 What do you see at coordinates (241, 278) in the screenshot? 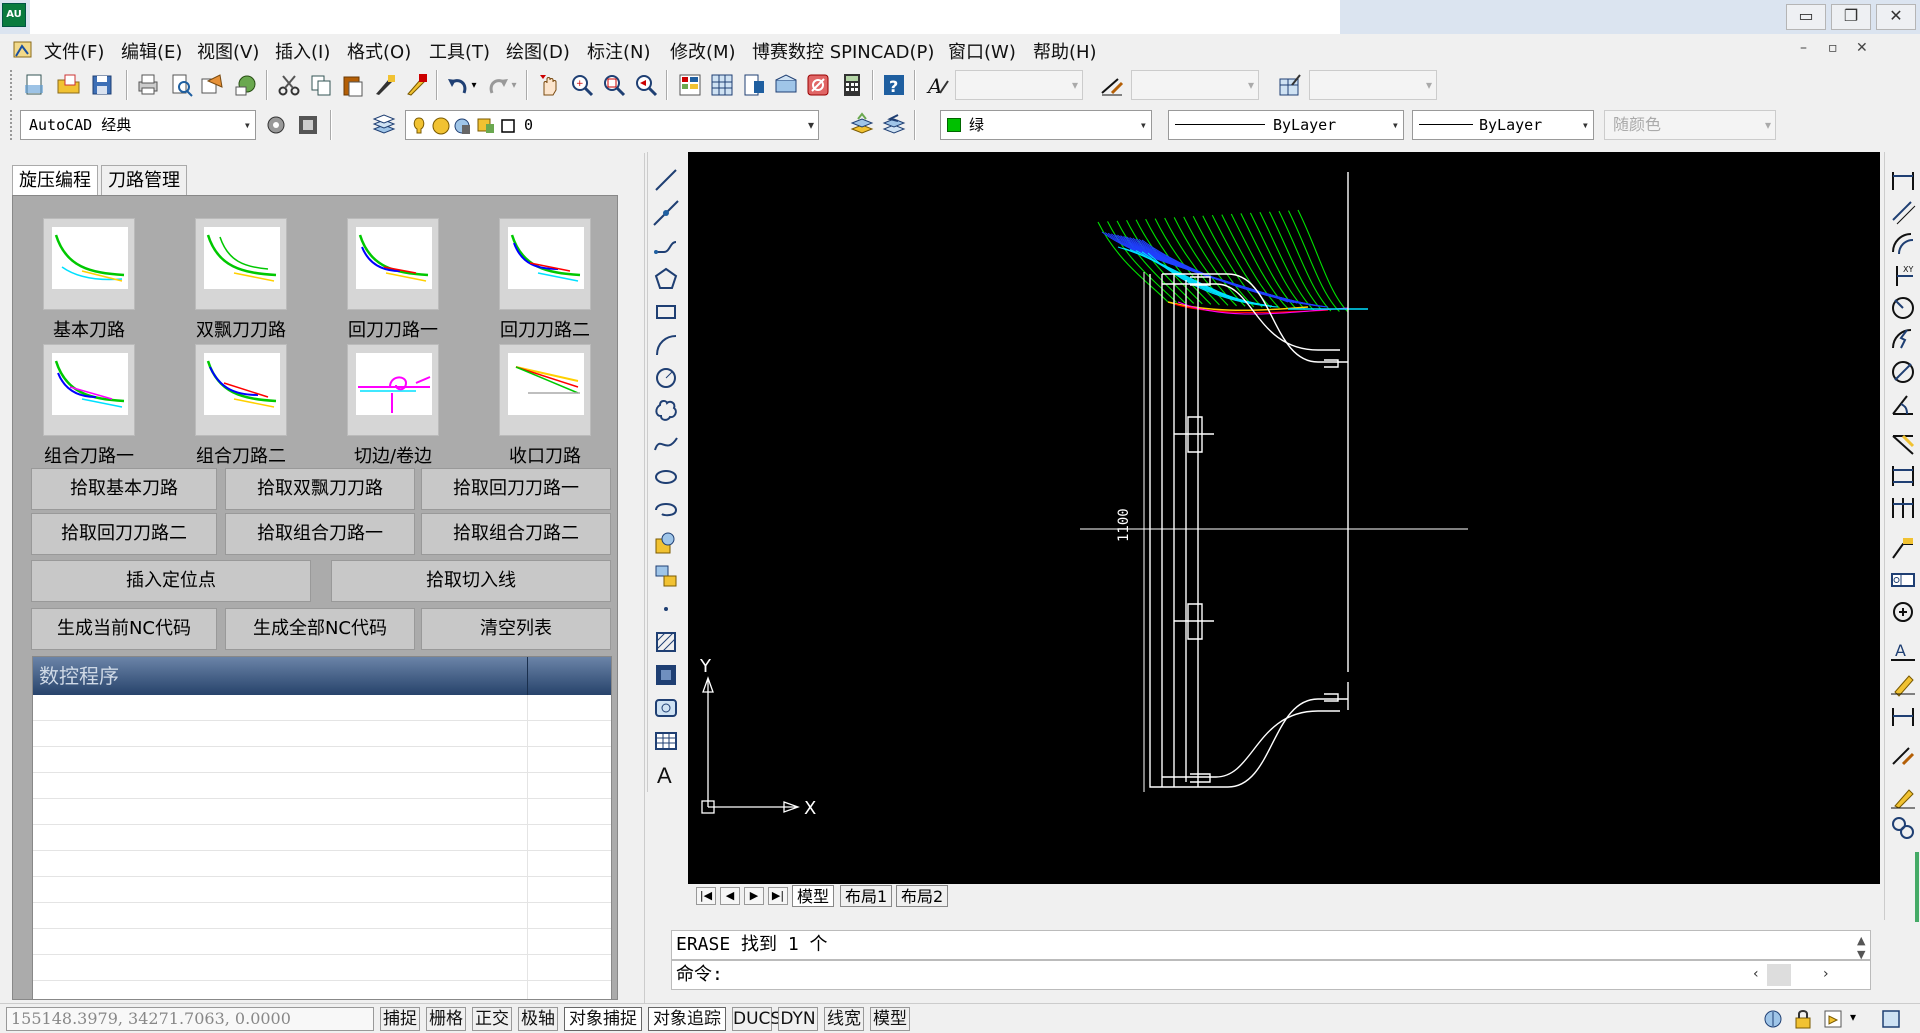
I see `thumb-double-float-toolpath: 双飘刀刀路` at bounding box center [241, 278].